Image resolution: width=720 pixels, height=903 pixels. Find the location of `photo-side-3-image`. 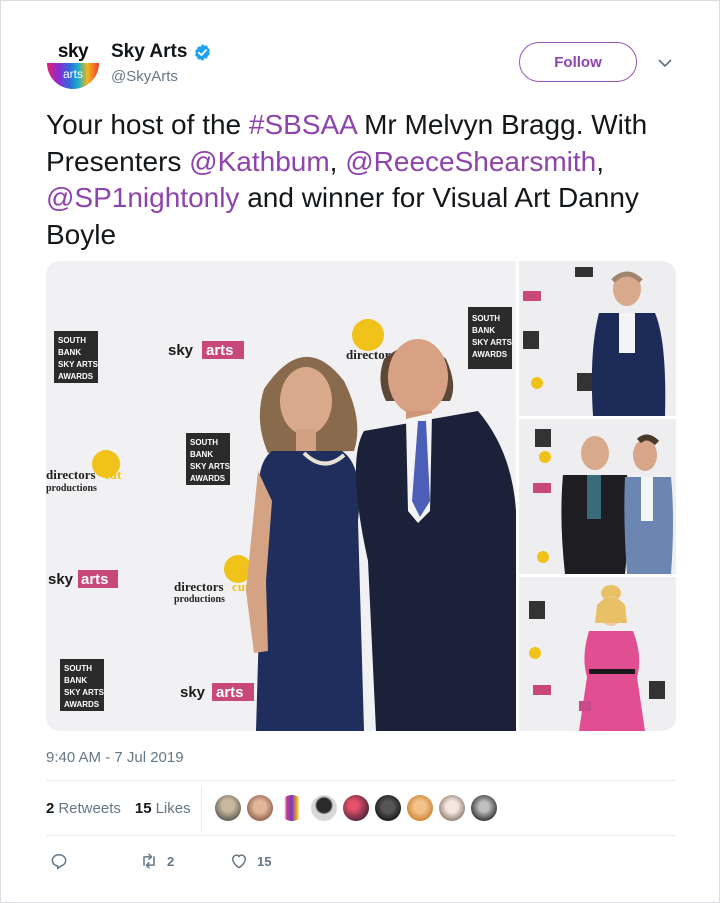

photo-side-3-image is located at coordinates (597, 654).